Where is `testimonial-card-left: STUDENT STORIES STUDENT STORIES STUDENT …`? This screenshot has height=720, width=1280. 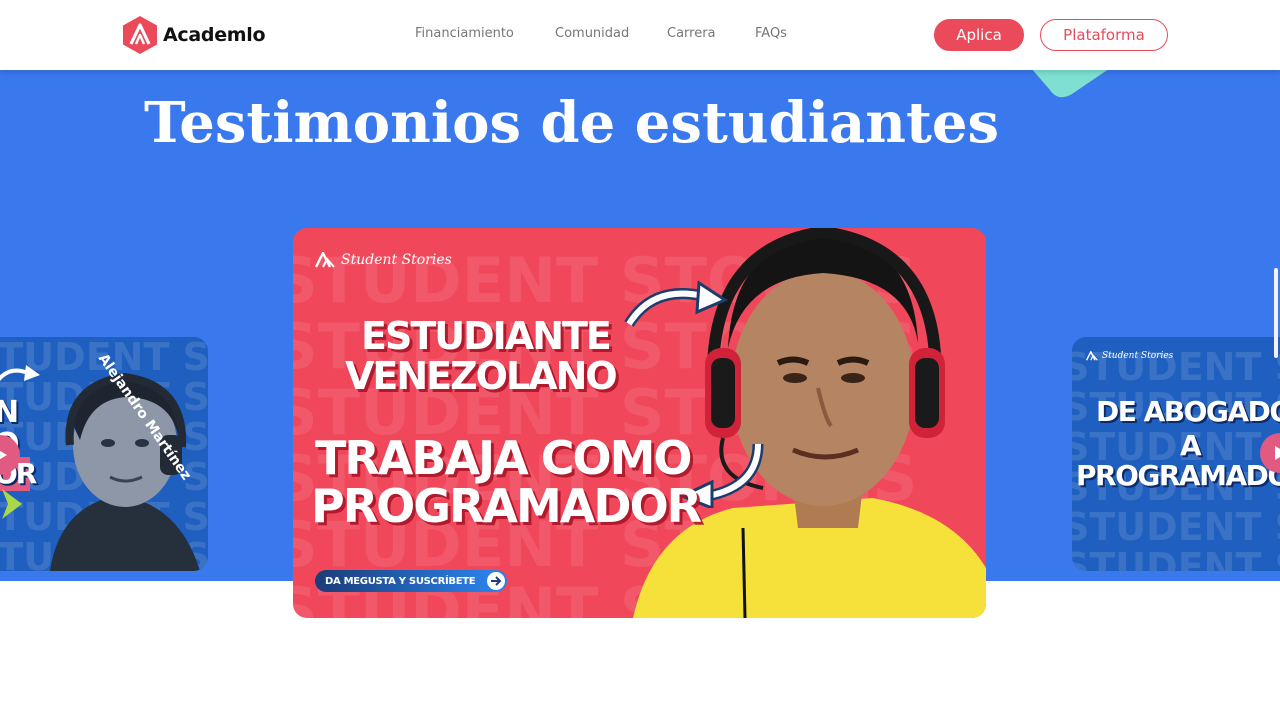
testimonial-card-left: STUDENT STORIES STUDENT STORIES STUDENT … is located at coordinates (104, 454).